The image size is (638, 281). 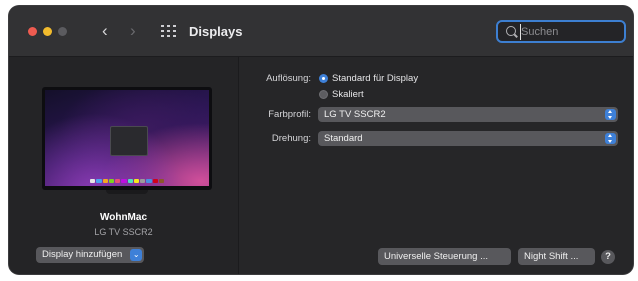 What do you see at coordinates (105, 30) in the screenshot?
I see `back-chevron-icon: ‹` at bounding box center [105, 30].